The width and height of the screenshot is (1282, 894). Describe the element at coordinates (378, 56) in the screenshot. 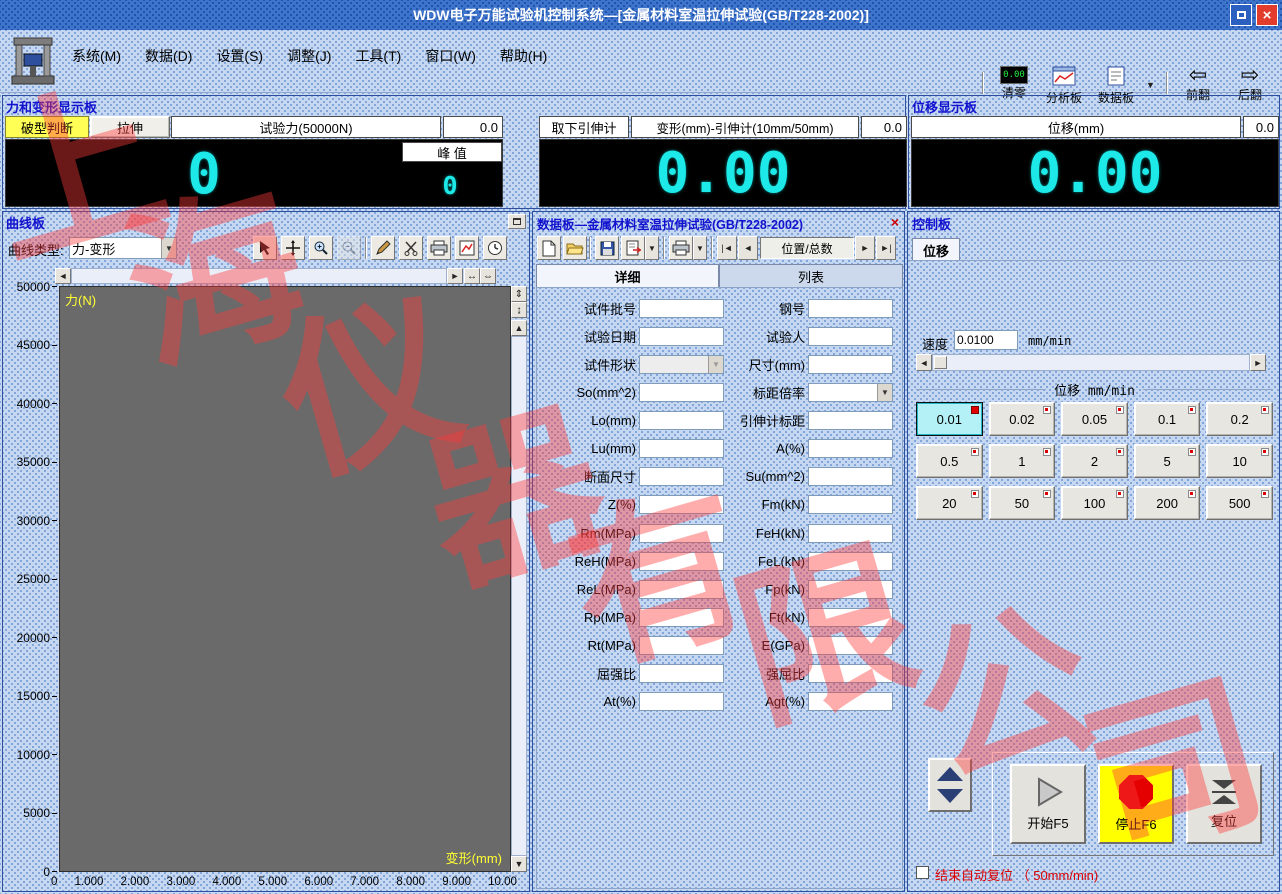

I see `menu-tools: 工具(T)` at that location.